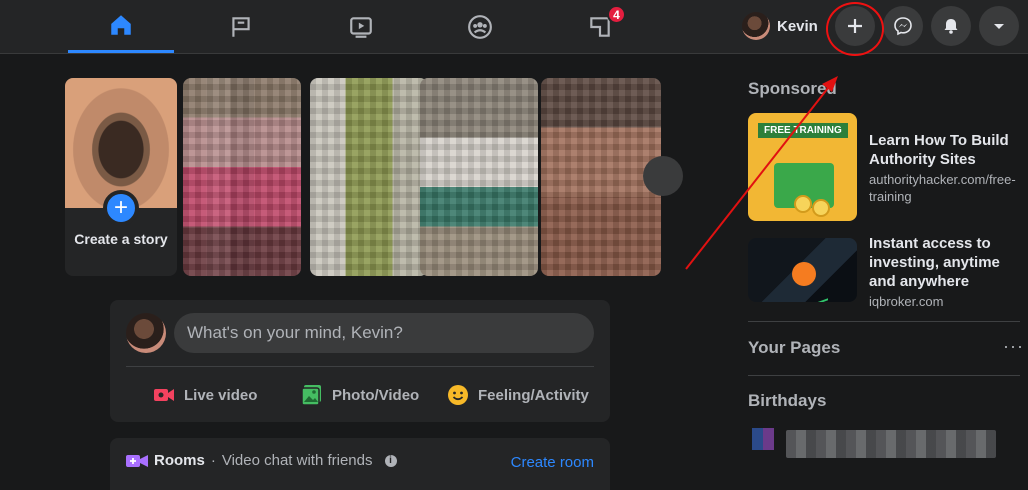 This screenshot has height=490, width=1028. What do you see at coordinates (891, 444) in the screenshot?
I see `blurred-birthday-text` at bounding box center [891, 444].